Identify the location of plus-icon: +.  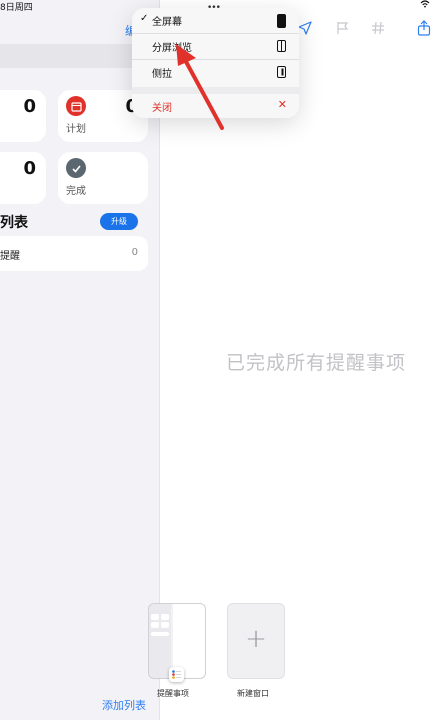
(256, 639).